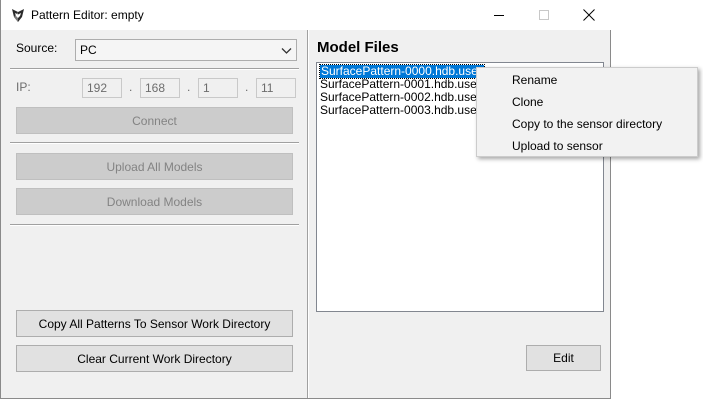 The image size is (703, 399). I want to click on source-select: PC, so click(186, 50).